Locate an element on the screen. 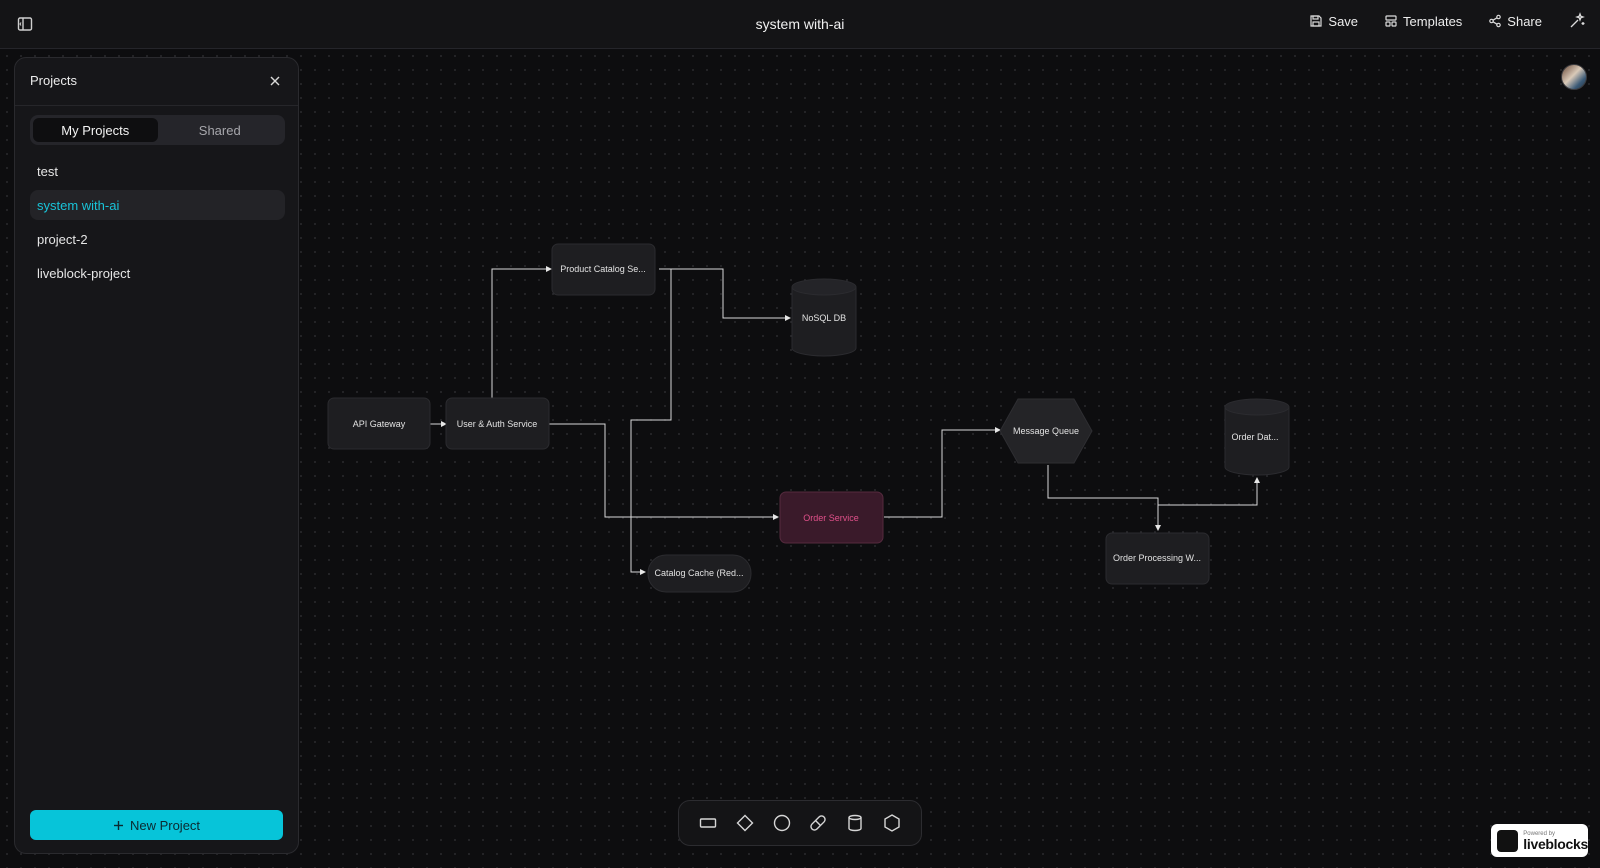 The width and height of the screenshot is (1600, 868). project-item-liveblock-project: liveblock-project is located at coordinates (157, 273).